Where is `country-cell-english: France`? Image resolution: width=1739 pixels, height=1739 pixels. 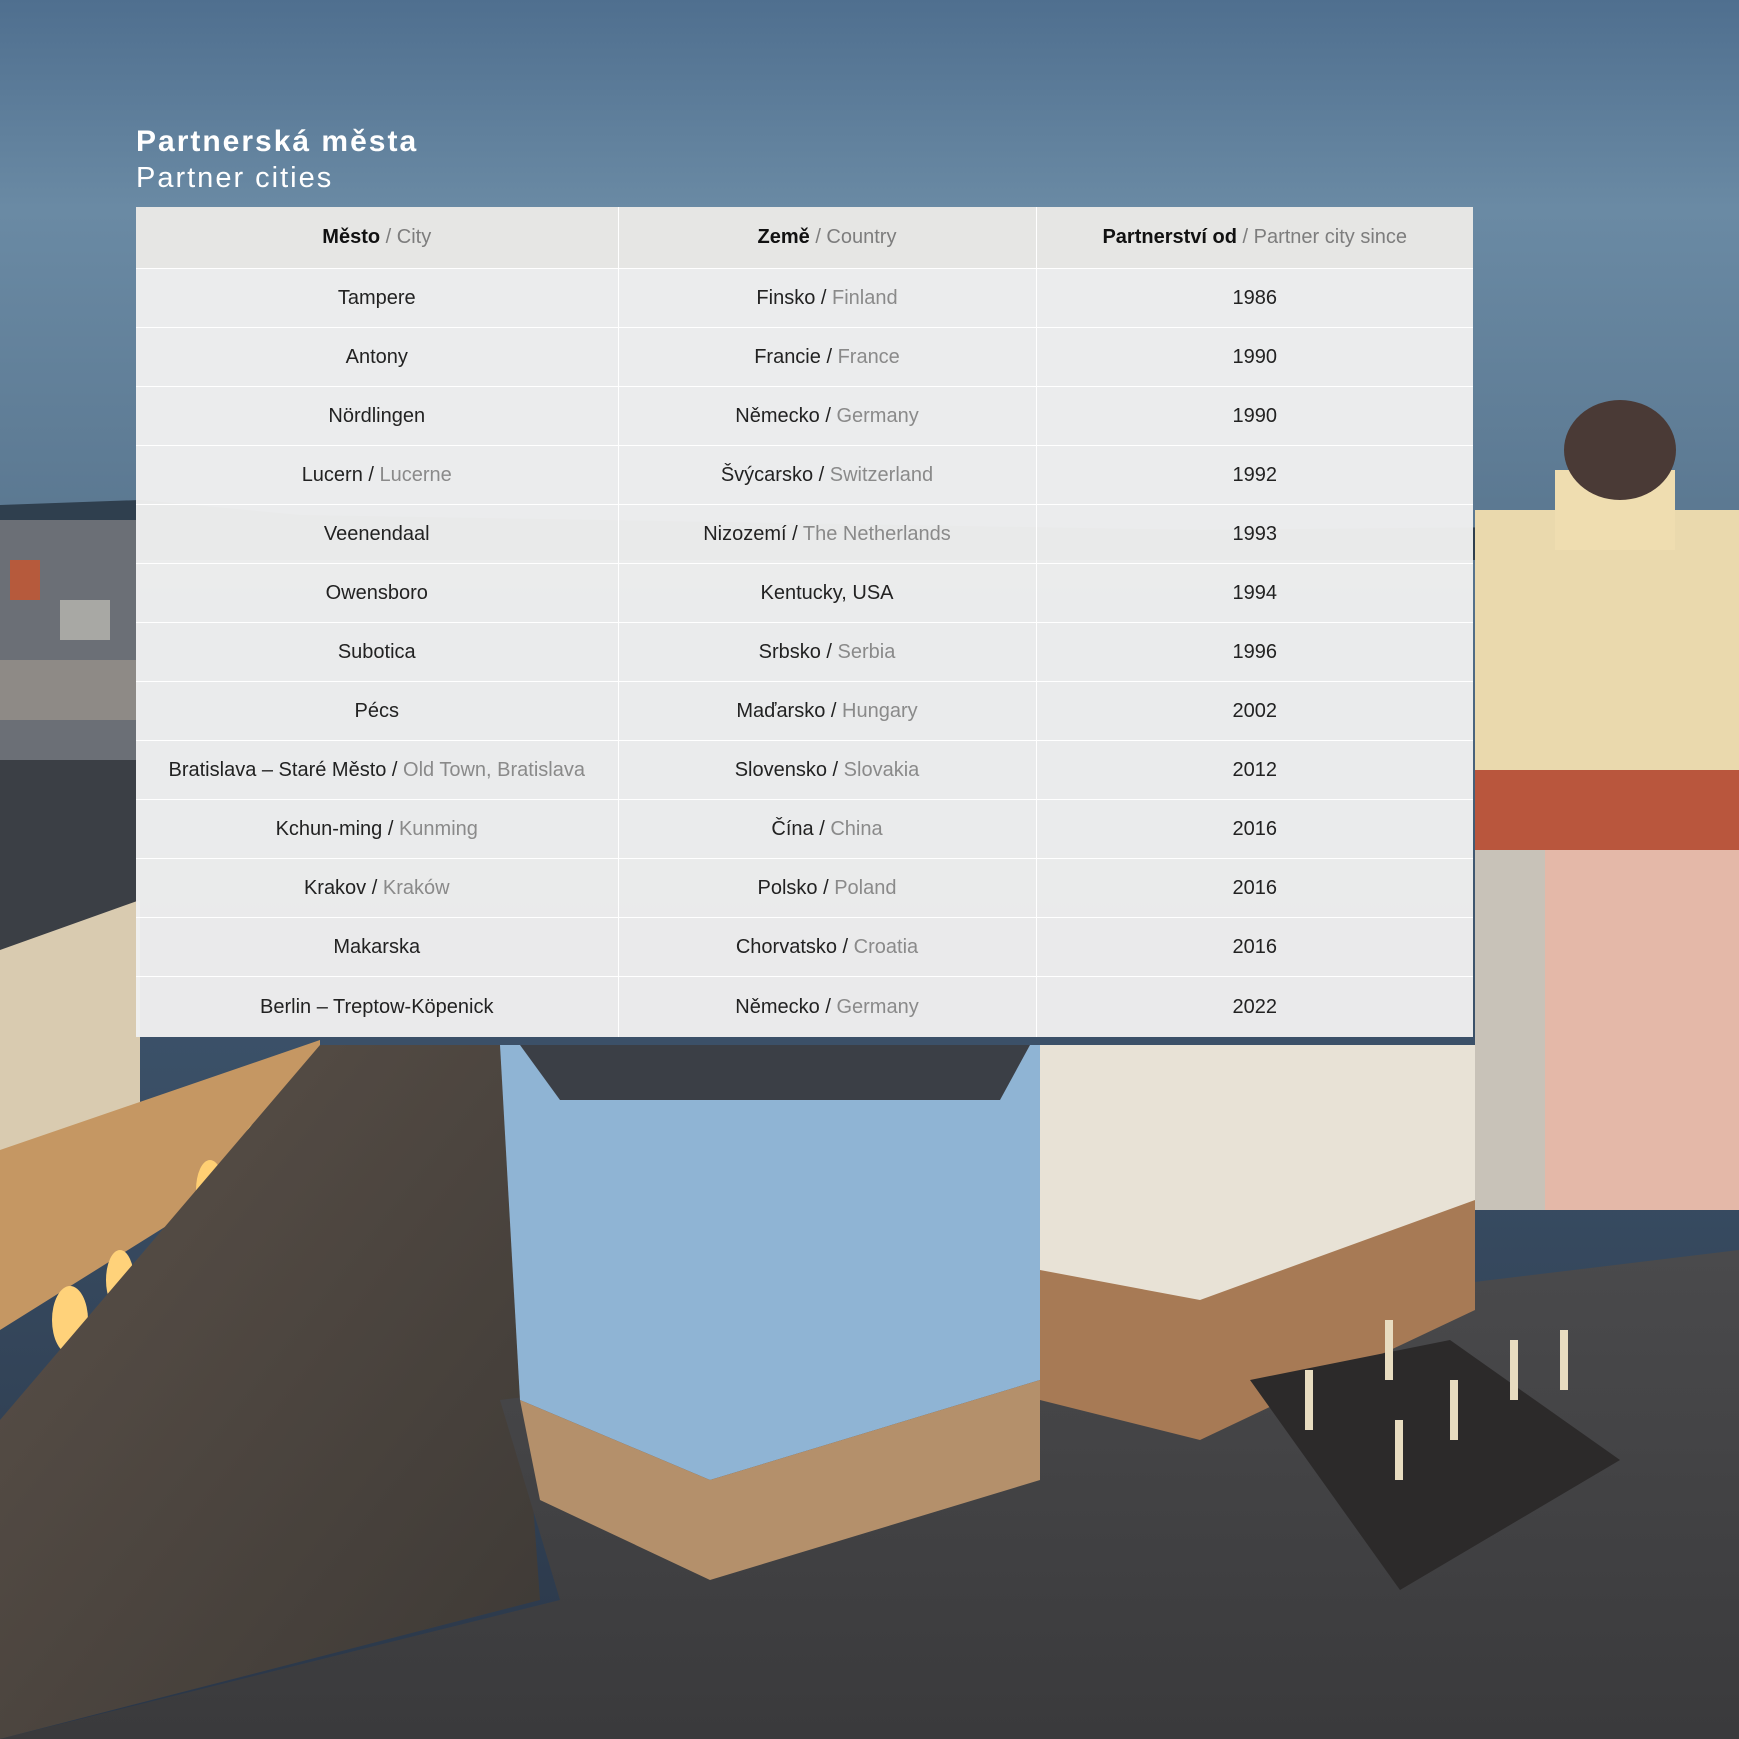
country-cell-english: France is located at coordinates (868, 356).